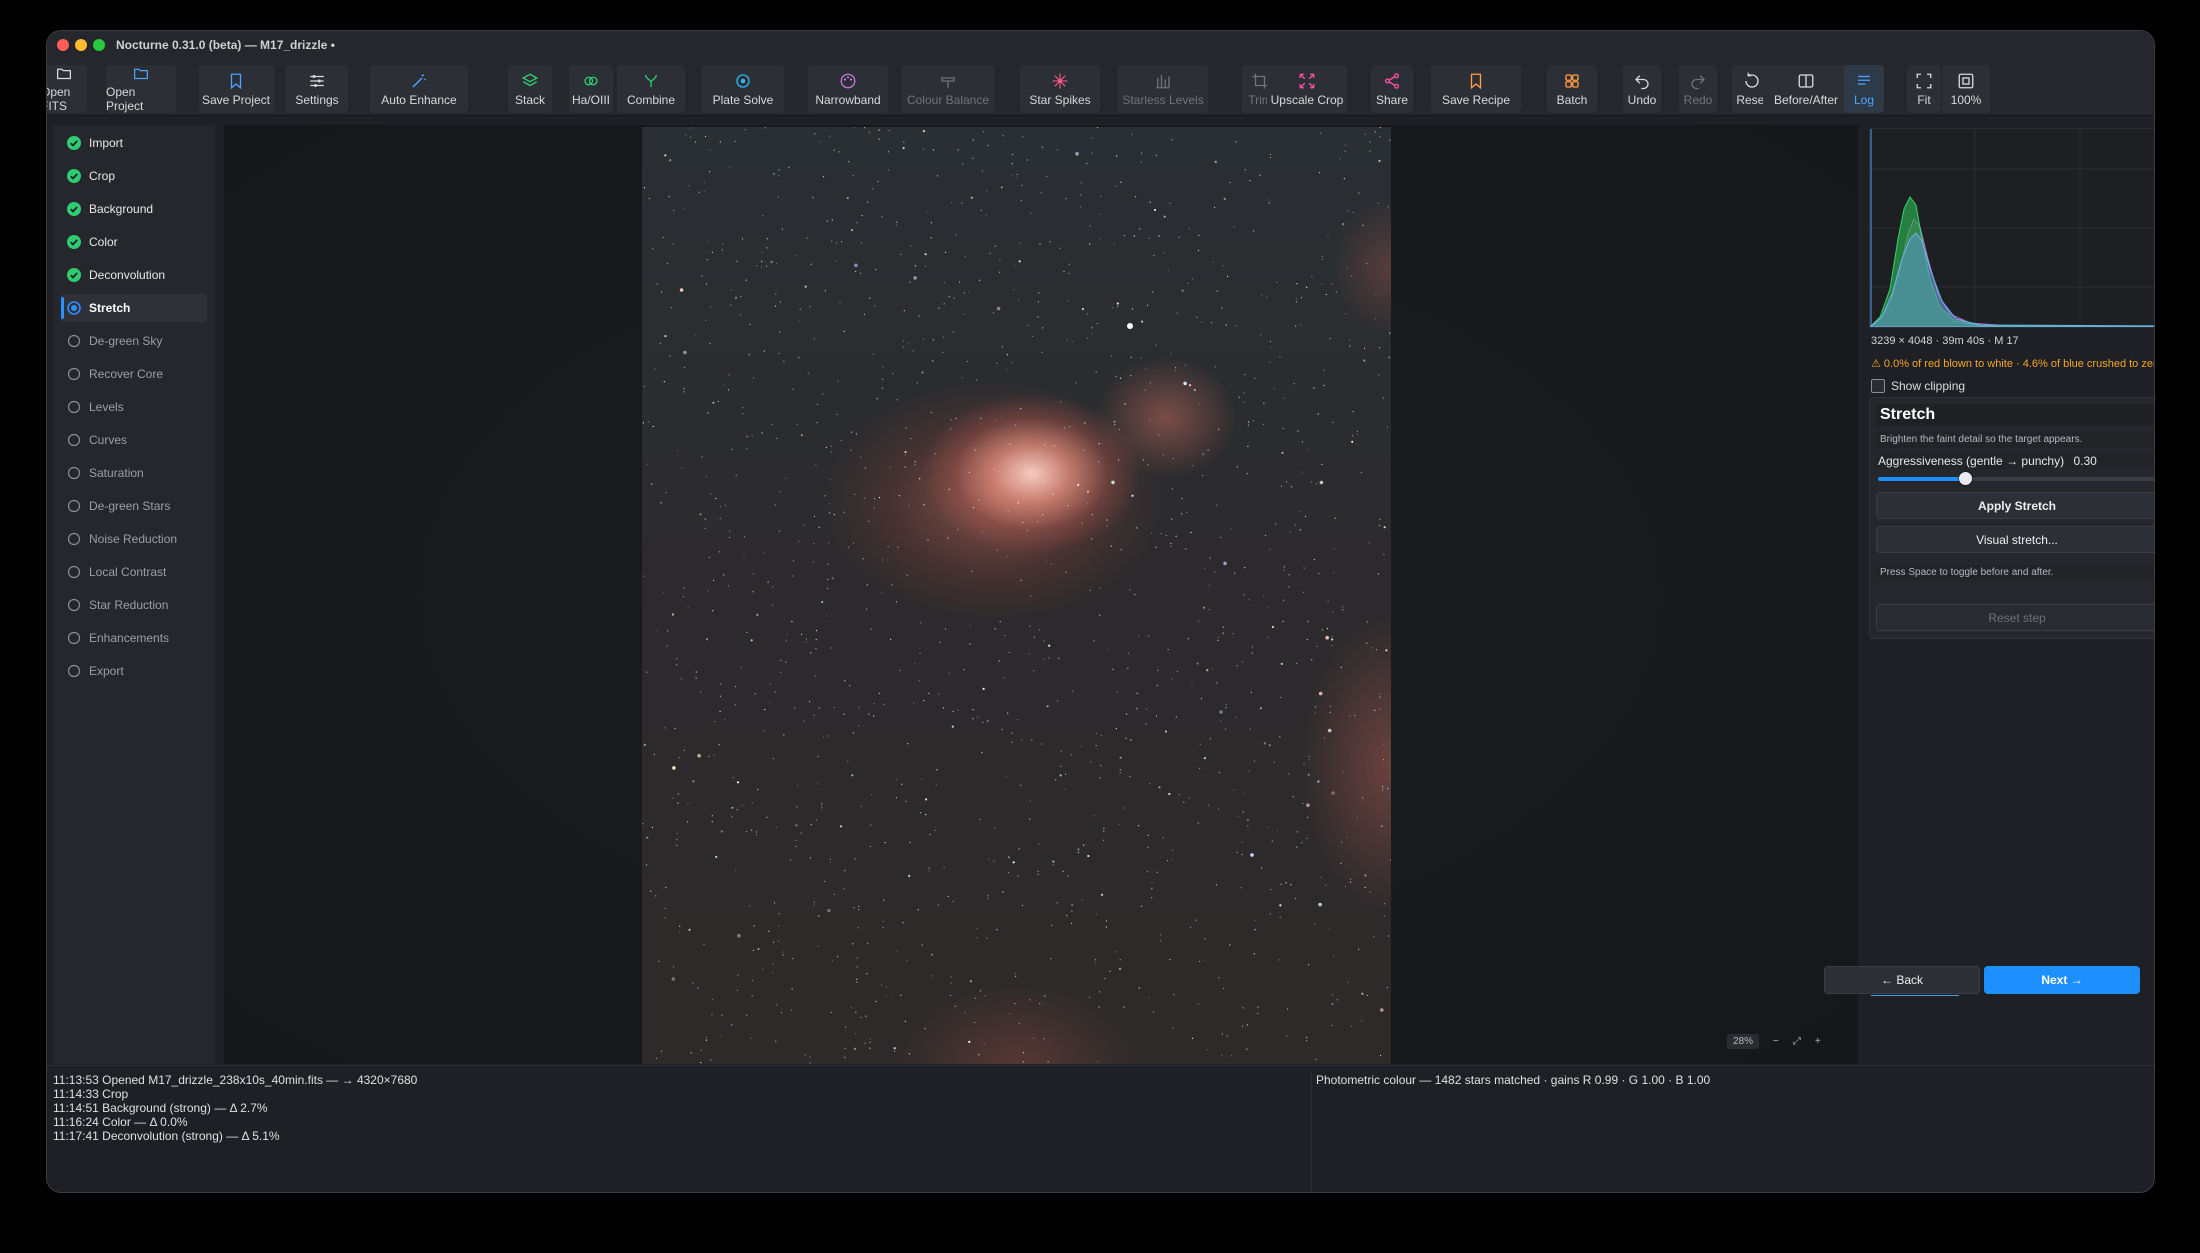 The width and height of the screenshot is (2200, 1253). Describe the element at coordinates (1060, 80) in the screenshot. I see `sparkle-icon` at that location.